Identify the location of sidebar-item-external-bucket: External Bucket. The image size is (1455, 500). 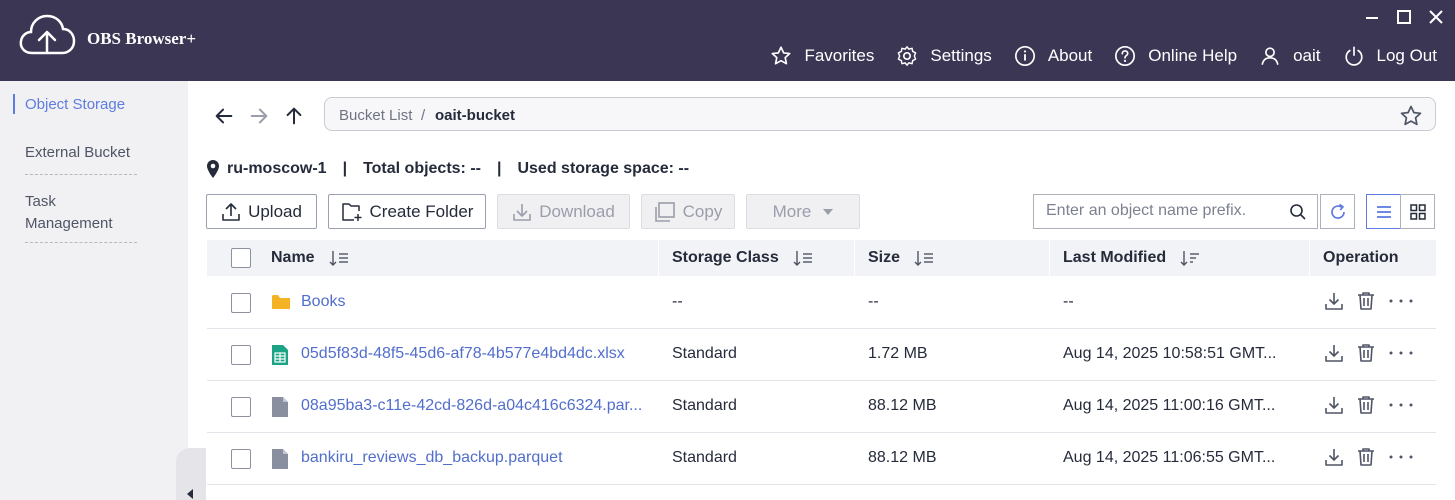
(77, 152).